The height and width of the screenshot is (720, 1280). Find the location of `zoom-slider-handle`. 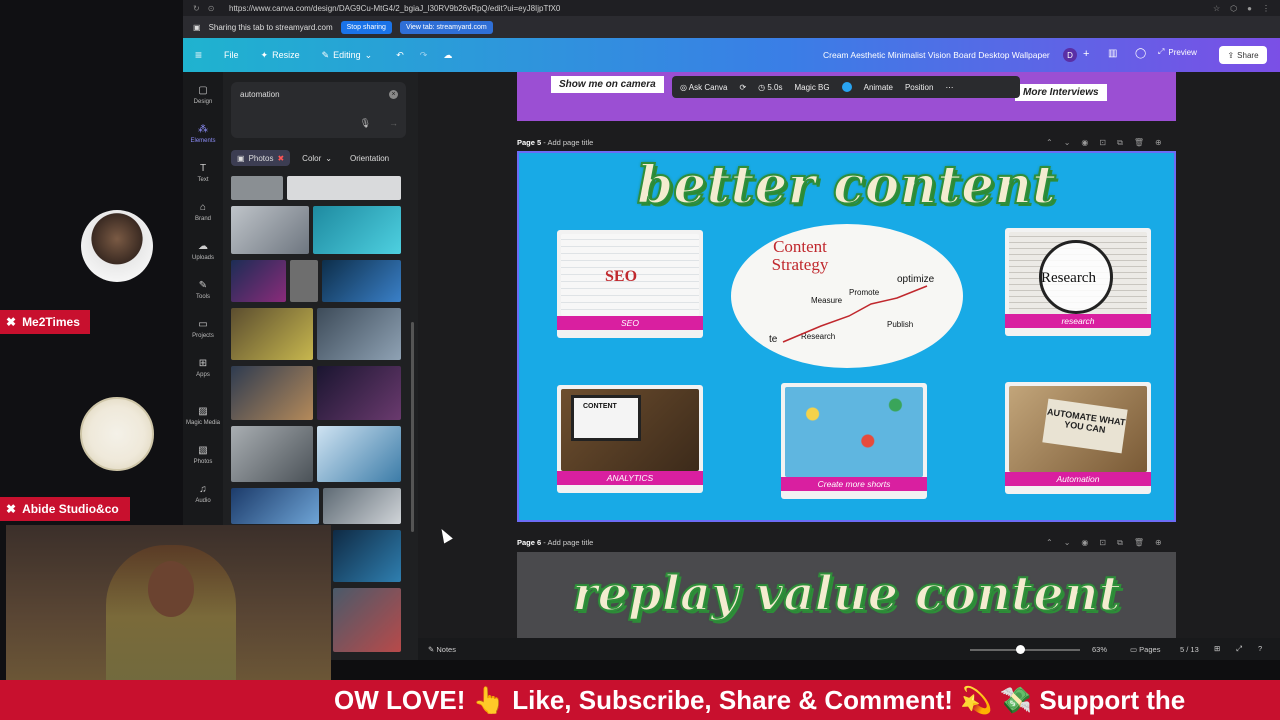

zoom-slider-handle is located at coordinates (1020, 649).